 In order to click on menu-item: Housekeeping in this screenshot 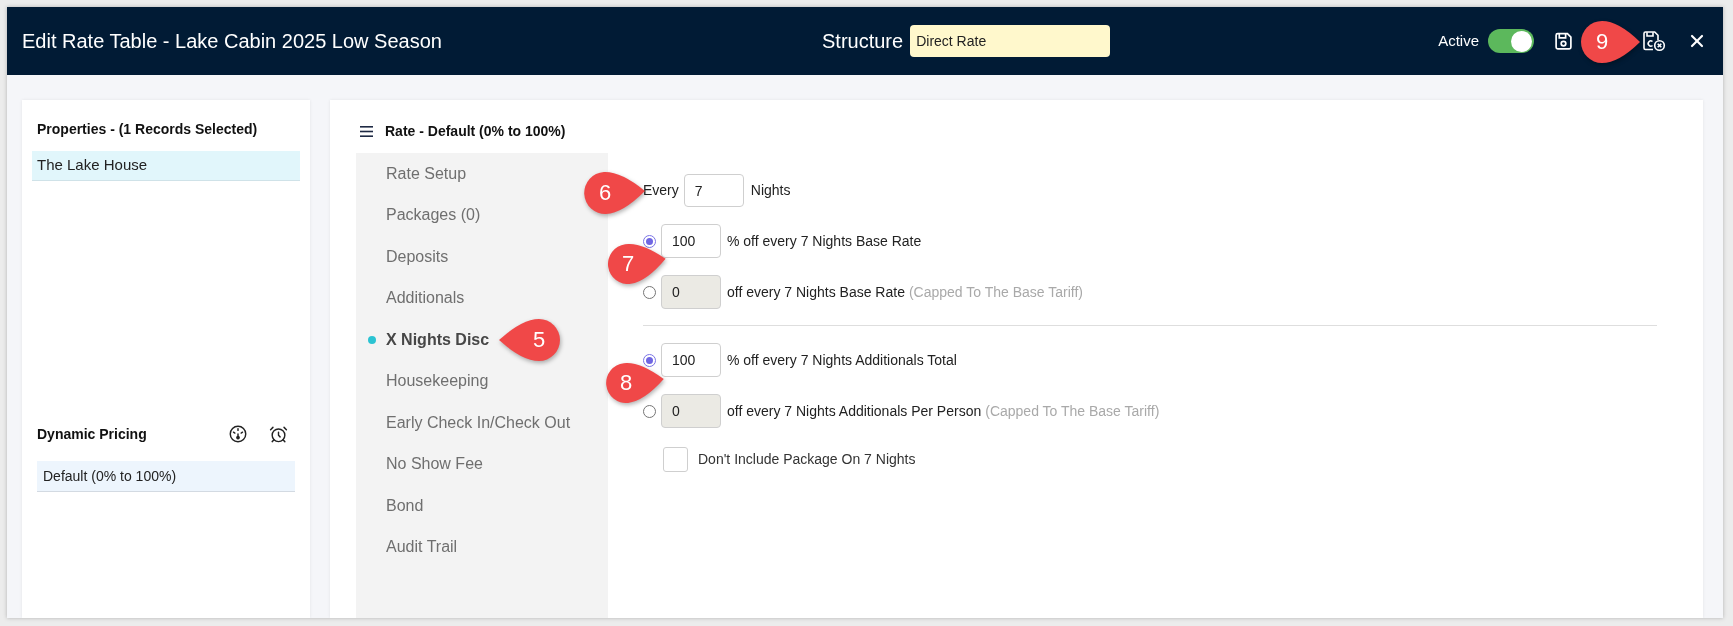, I will do `click(425, 381)`.